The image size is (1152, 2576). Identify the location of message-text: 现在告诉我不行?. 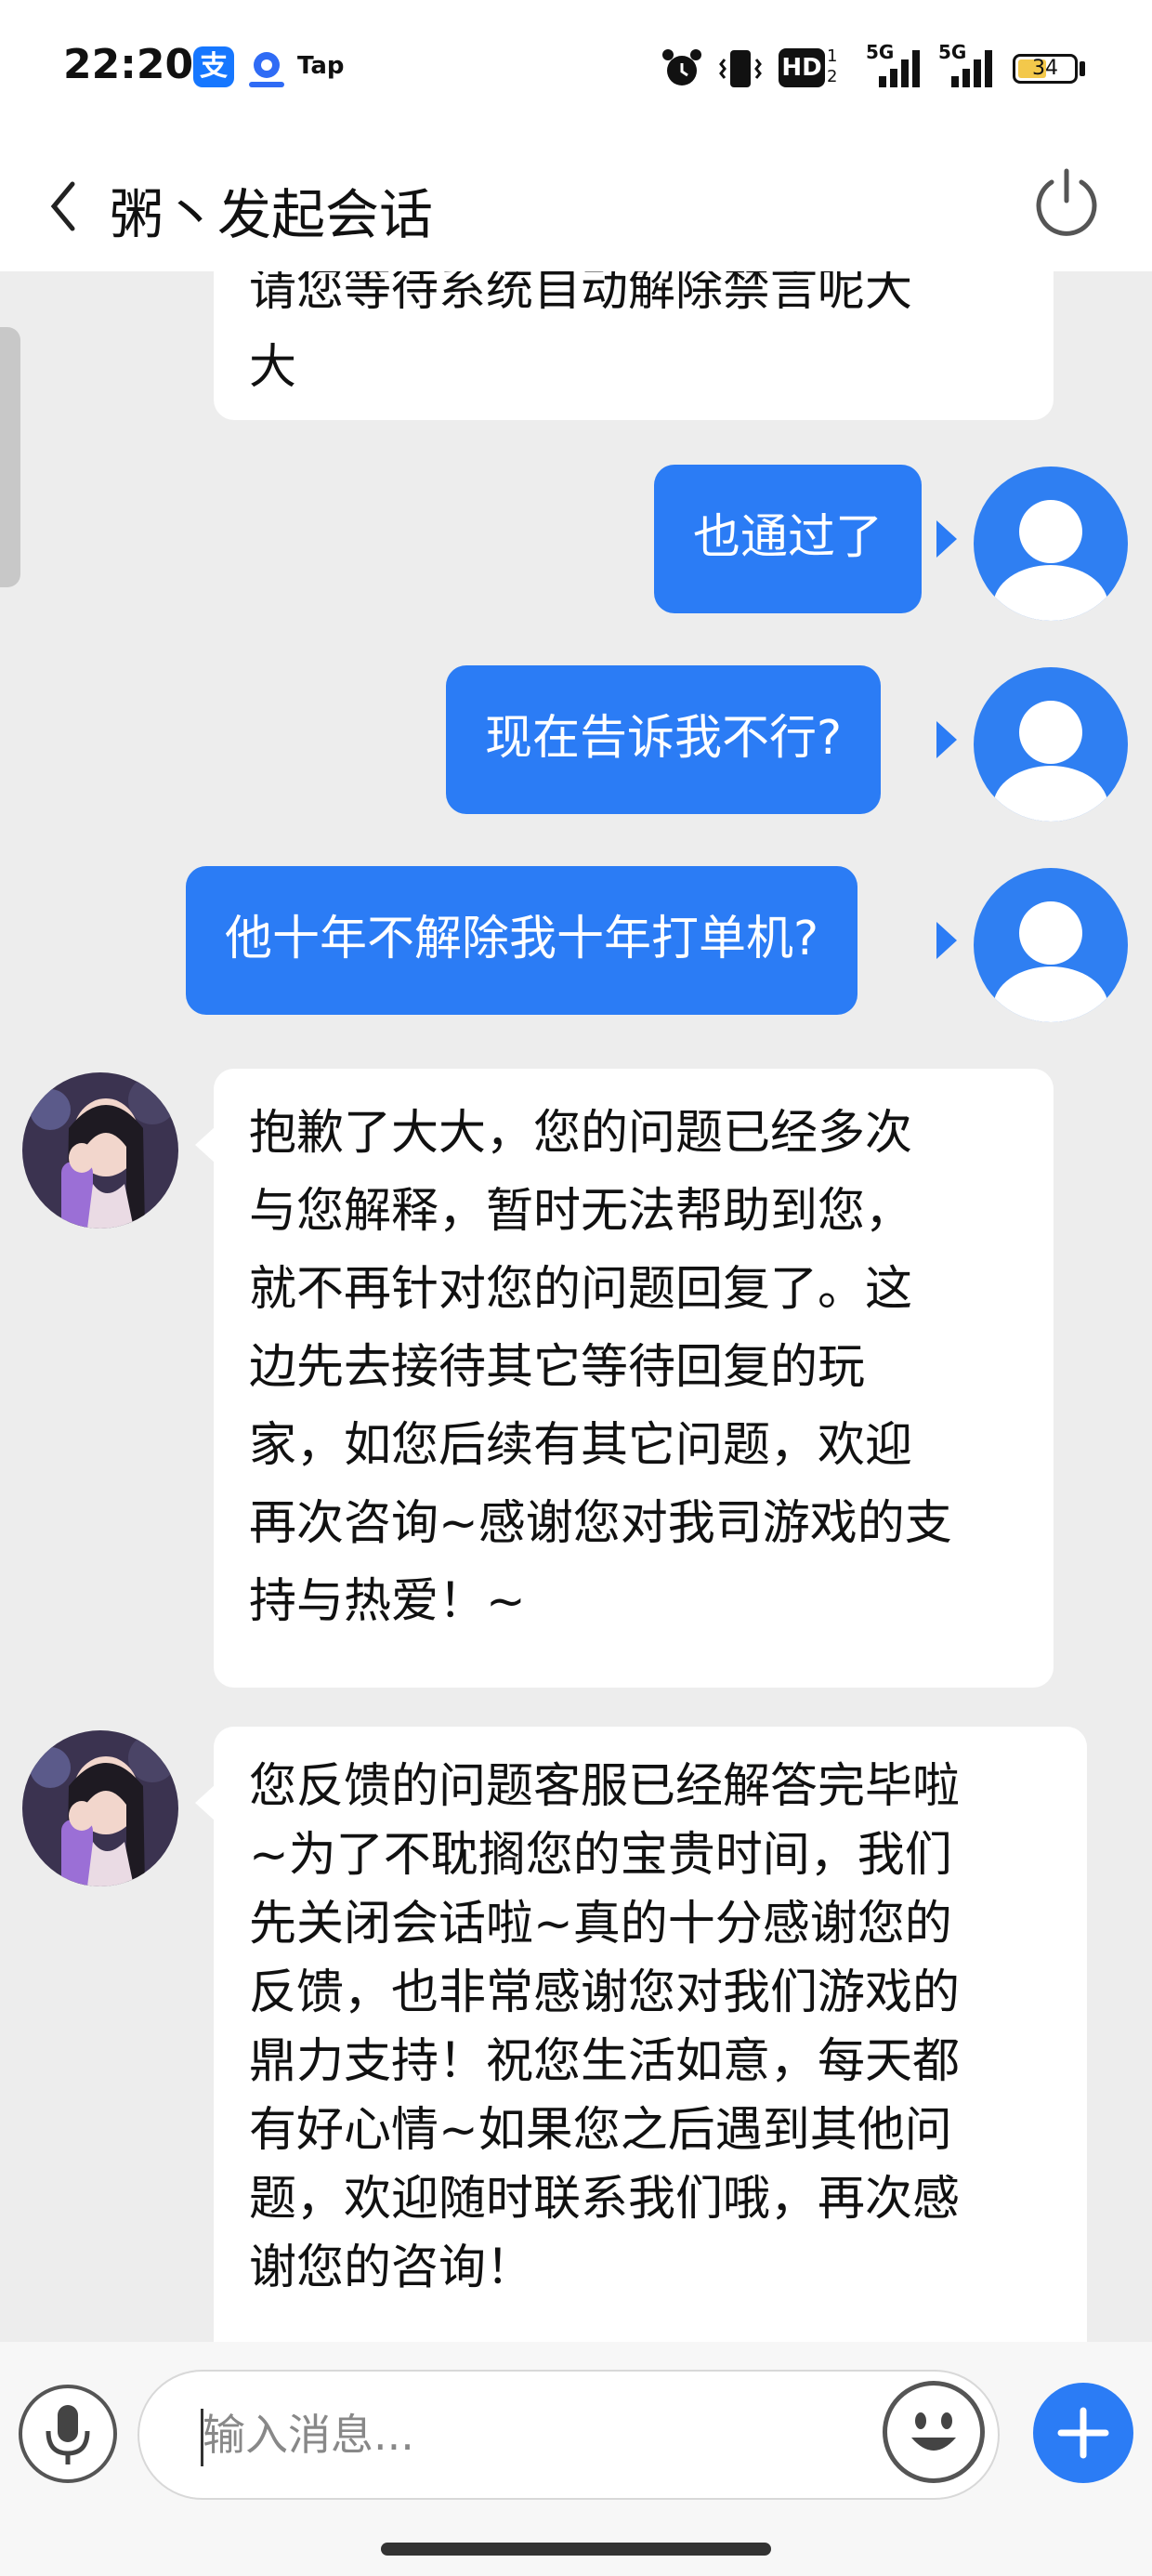
(664, 738).